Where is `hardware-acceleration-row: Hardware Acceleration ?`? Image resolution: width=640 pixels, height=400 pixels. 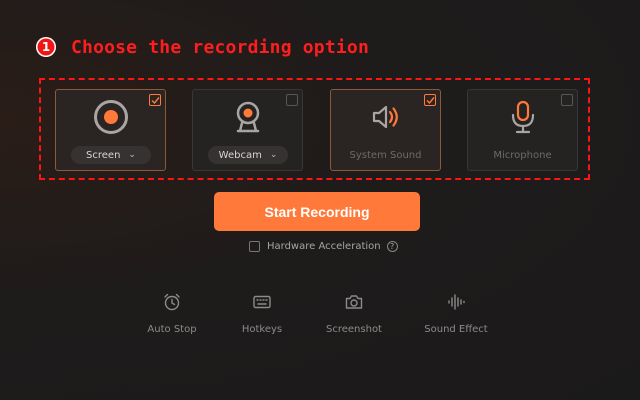 hardware-acceleration-row: Hardware Acceleration ? is located at coordinates (323, 246).